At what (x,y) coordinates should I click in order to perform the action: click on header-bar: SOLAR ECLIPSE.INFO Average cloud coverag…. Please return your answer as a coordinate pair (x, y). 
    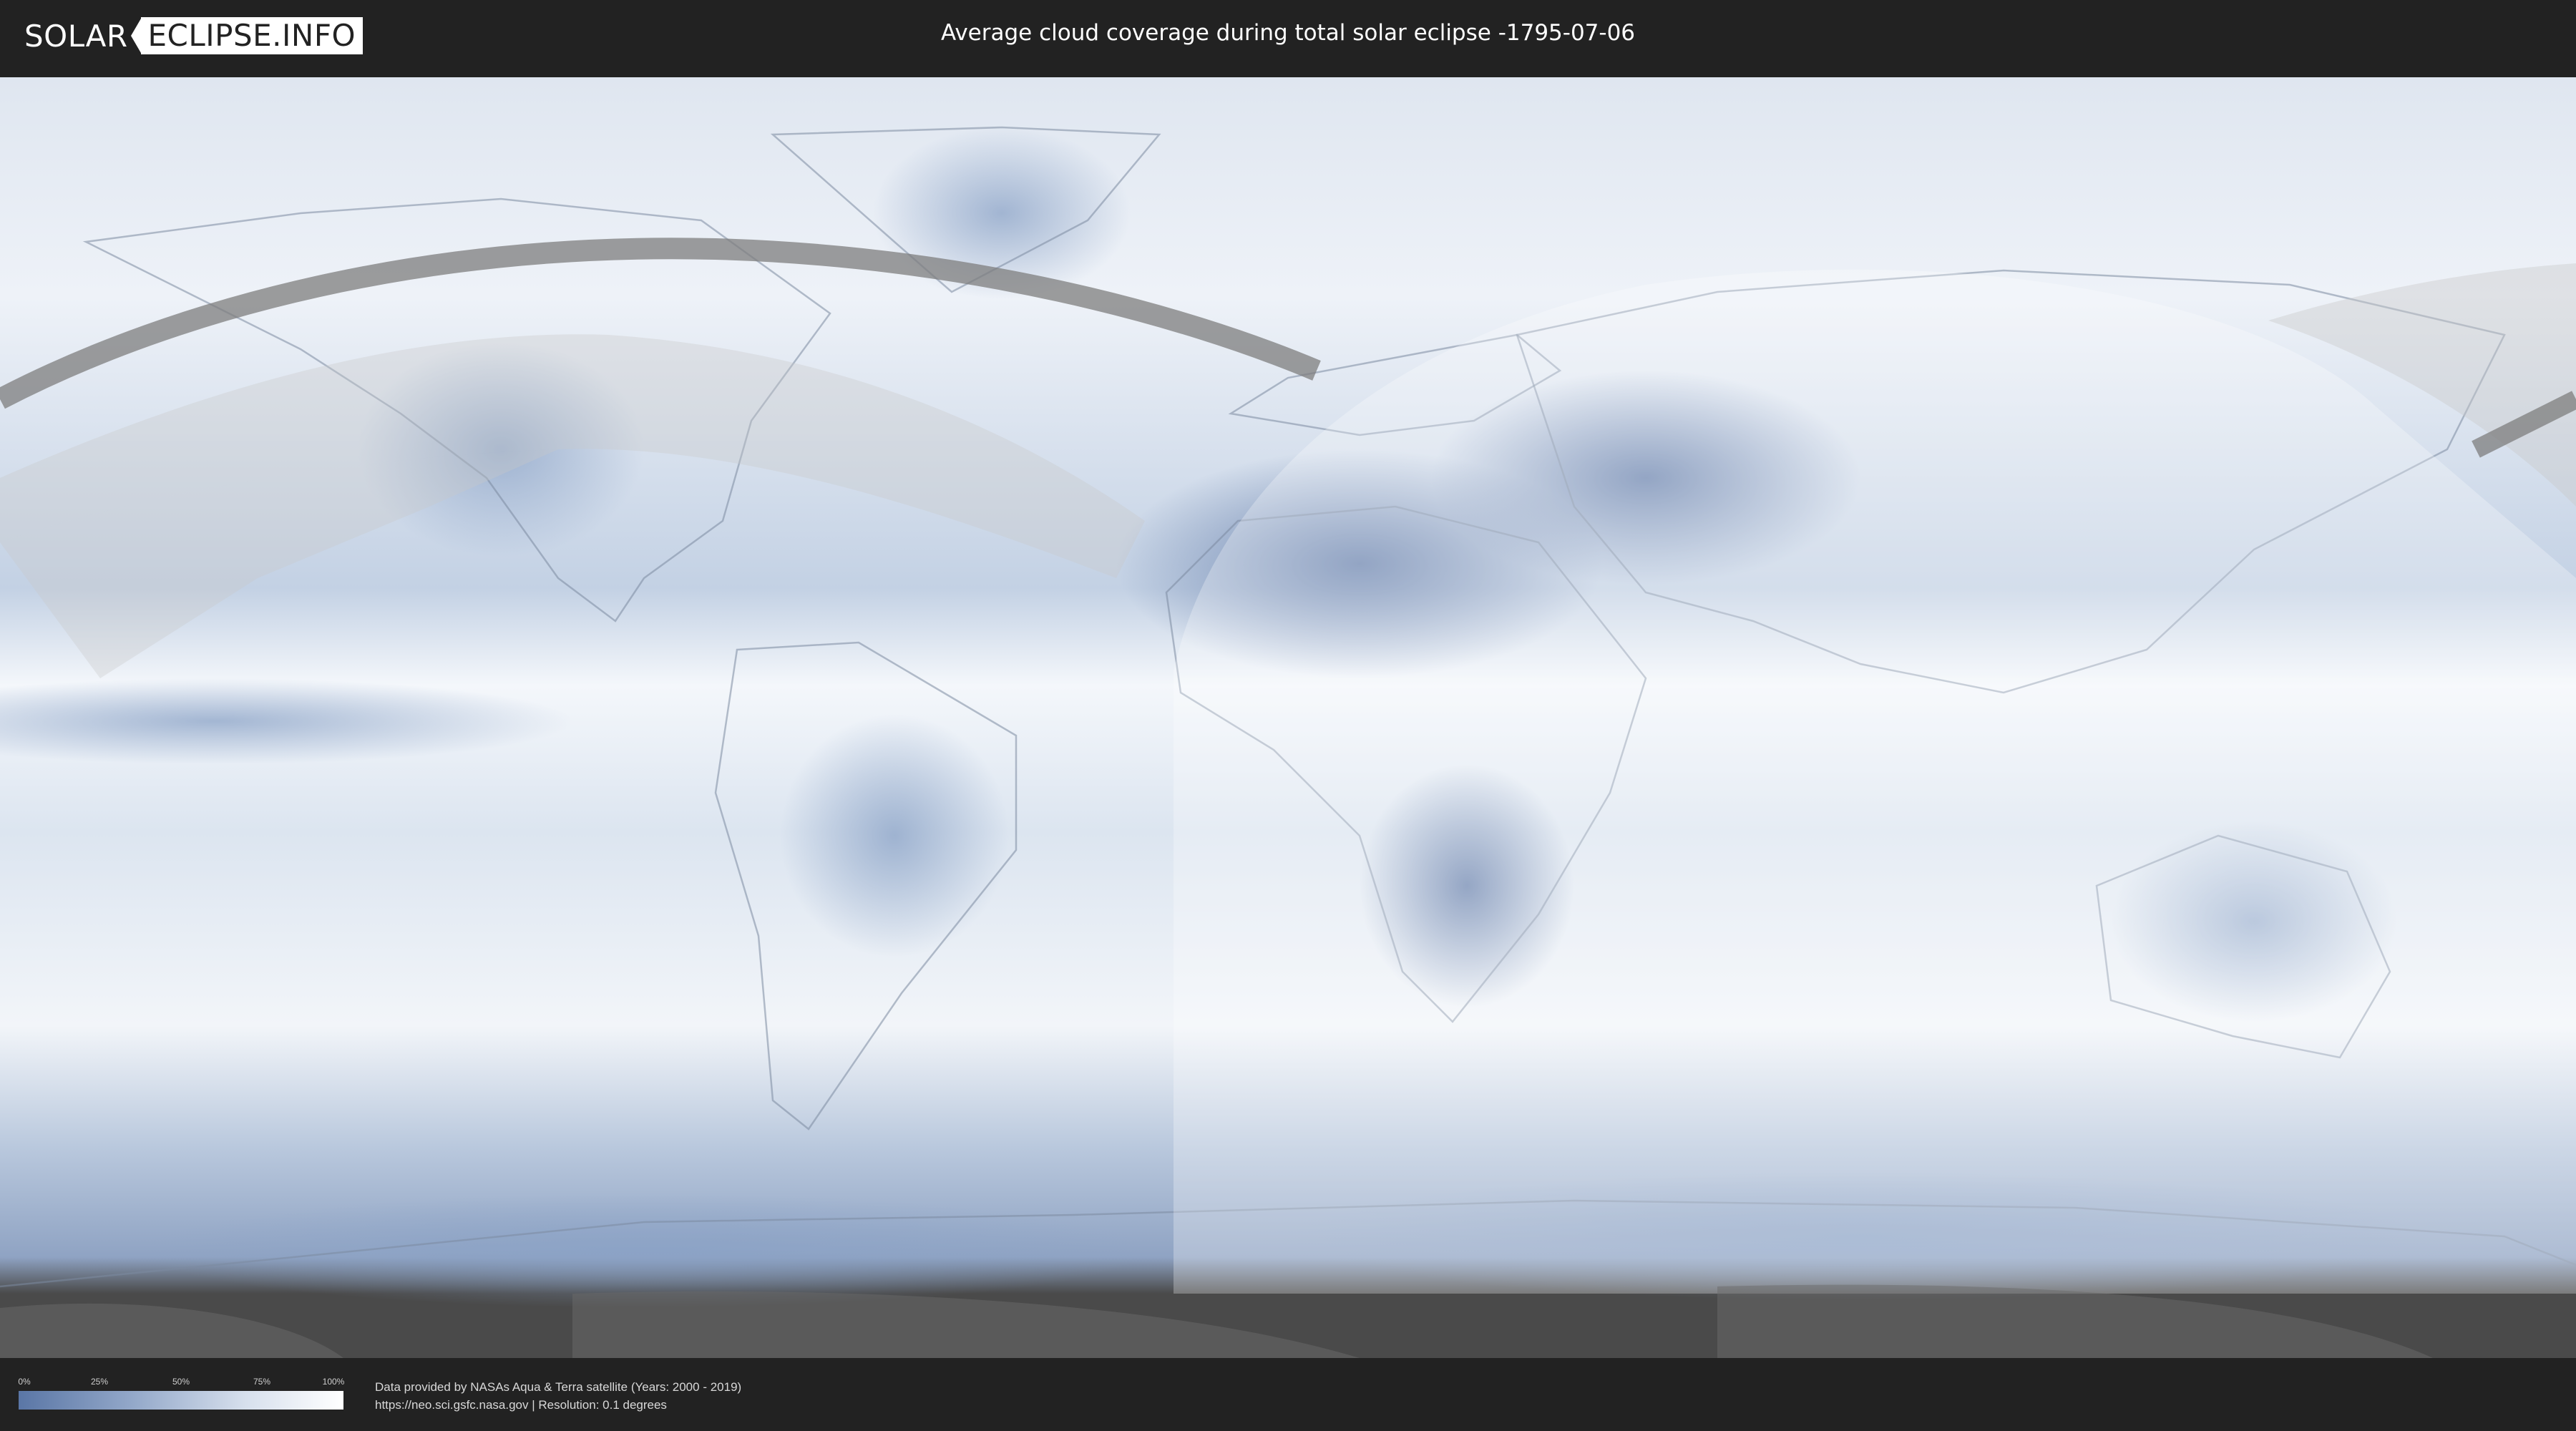
    Looking at the image, I should click on (1288, 36).